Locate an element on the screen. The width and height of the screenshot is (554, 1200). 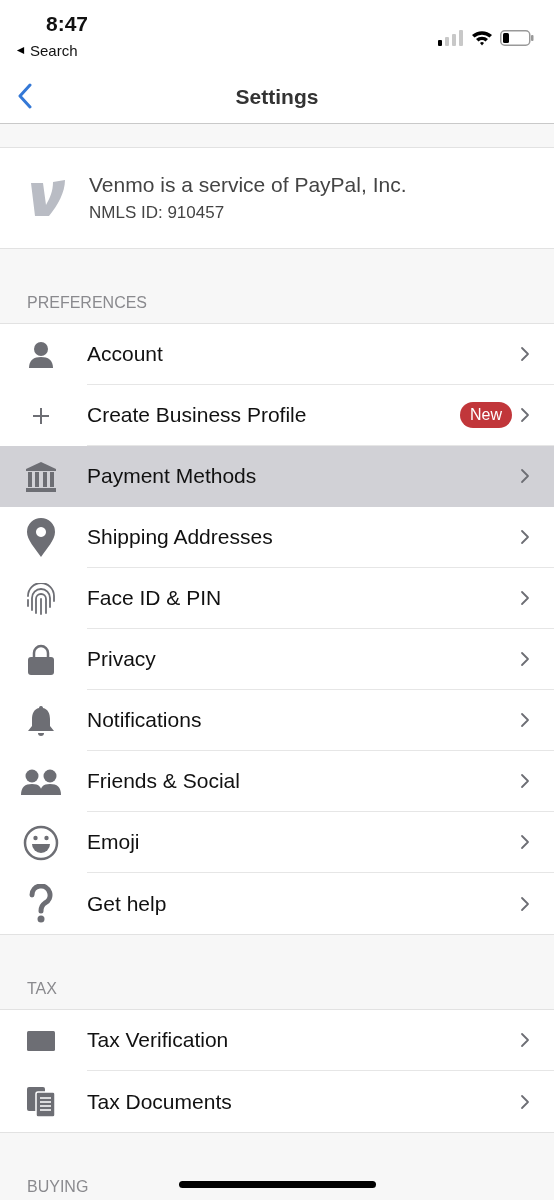
bank-icon is located at coordinates (41, 476).